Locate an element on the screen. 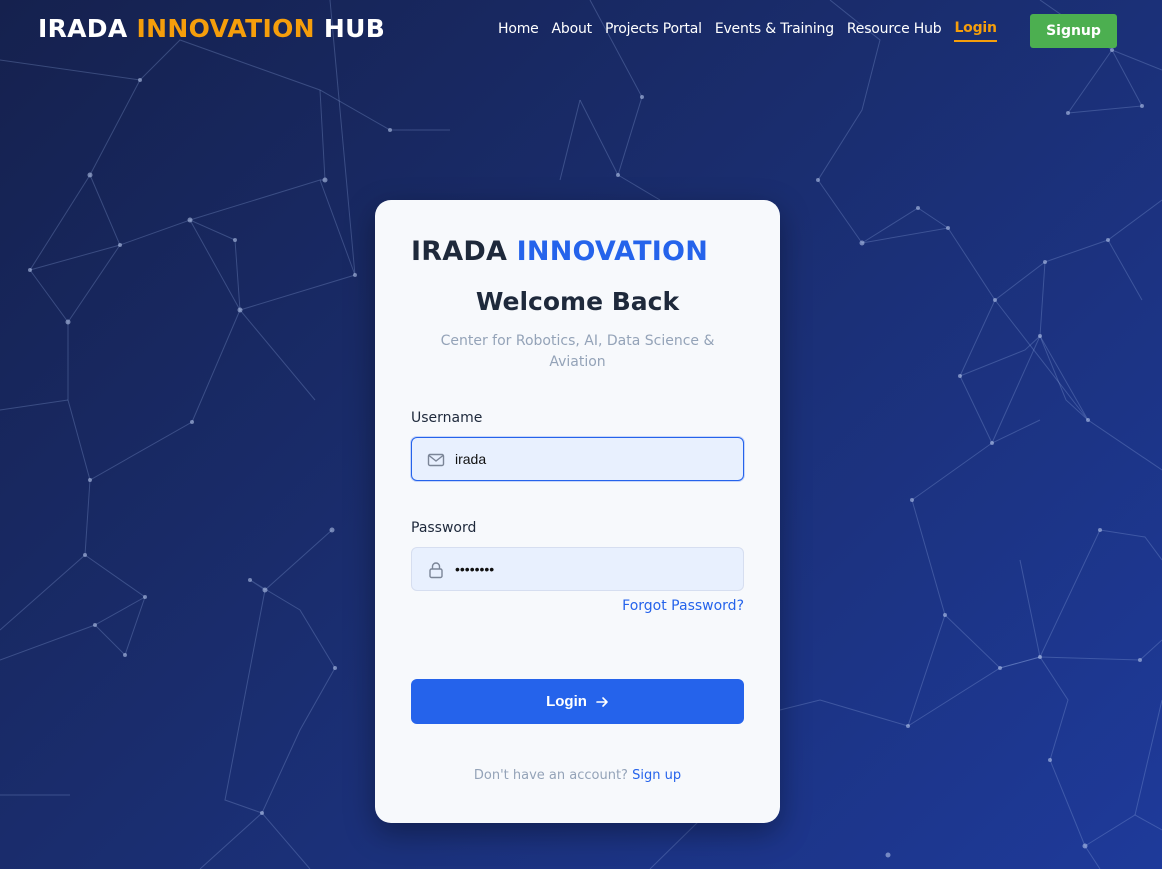 The width and height of the screenshot is (1162, 869). mail-icon is located at coordinates (436, 460).